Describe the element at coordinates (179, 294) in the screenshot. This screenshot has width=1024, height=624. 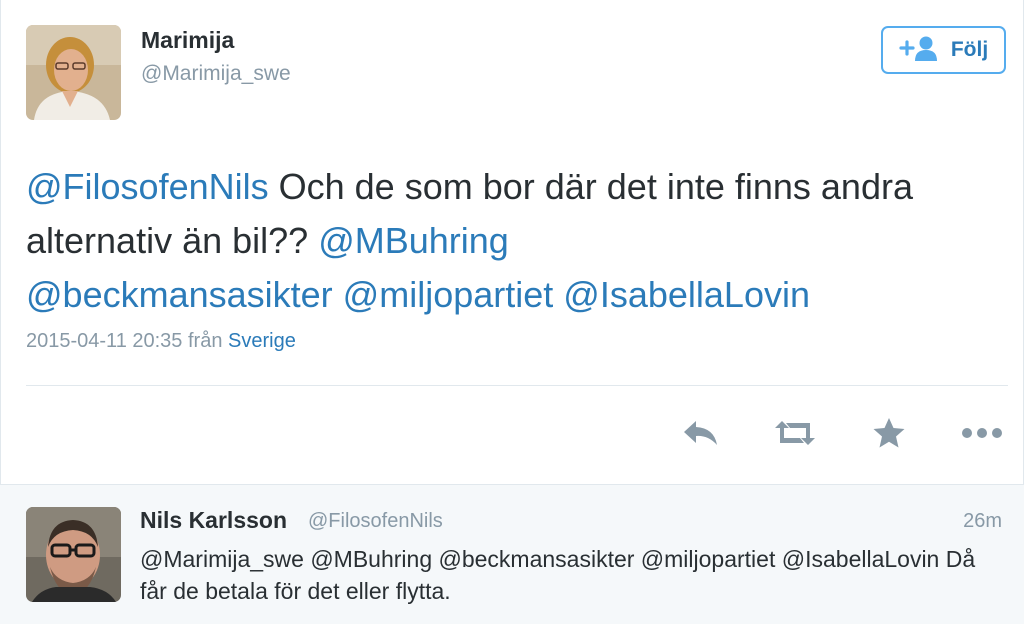
I see `mention-link: @beckmansasikter` at that location.